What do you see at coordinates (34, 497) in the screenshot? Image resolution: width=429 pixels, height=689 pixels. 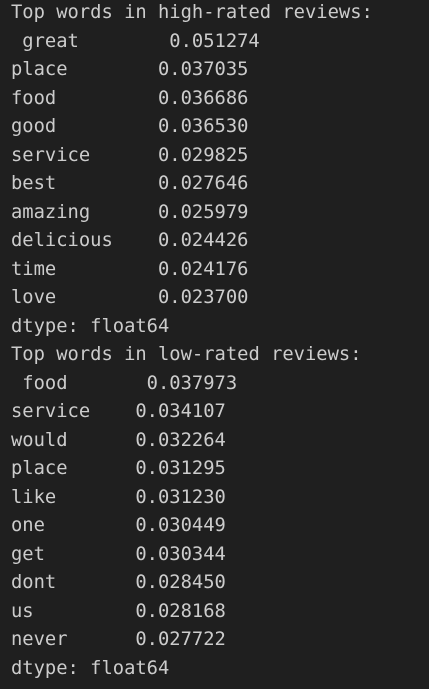 I see `word-label: like` at bounding box center [34, 497].